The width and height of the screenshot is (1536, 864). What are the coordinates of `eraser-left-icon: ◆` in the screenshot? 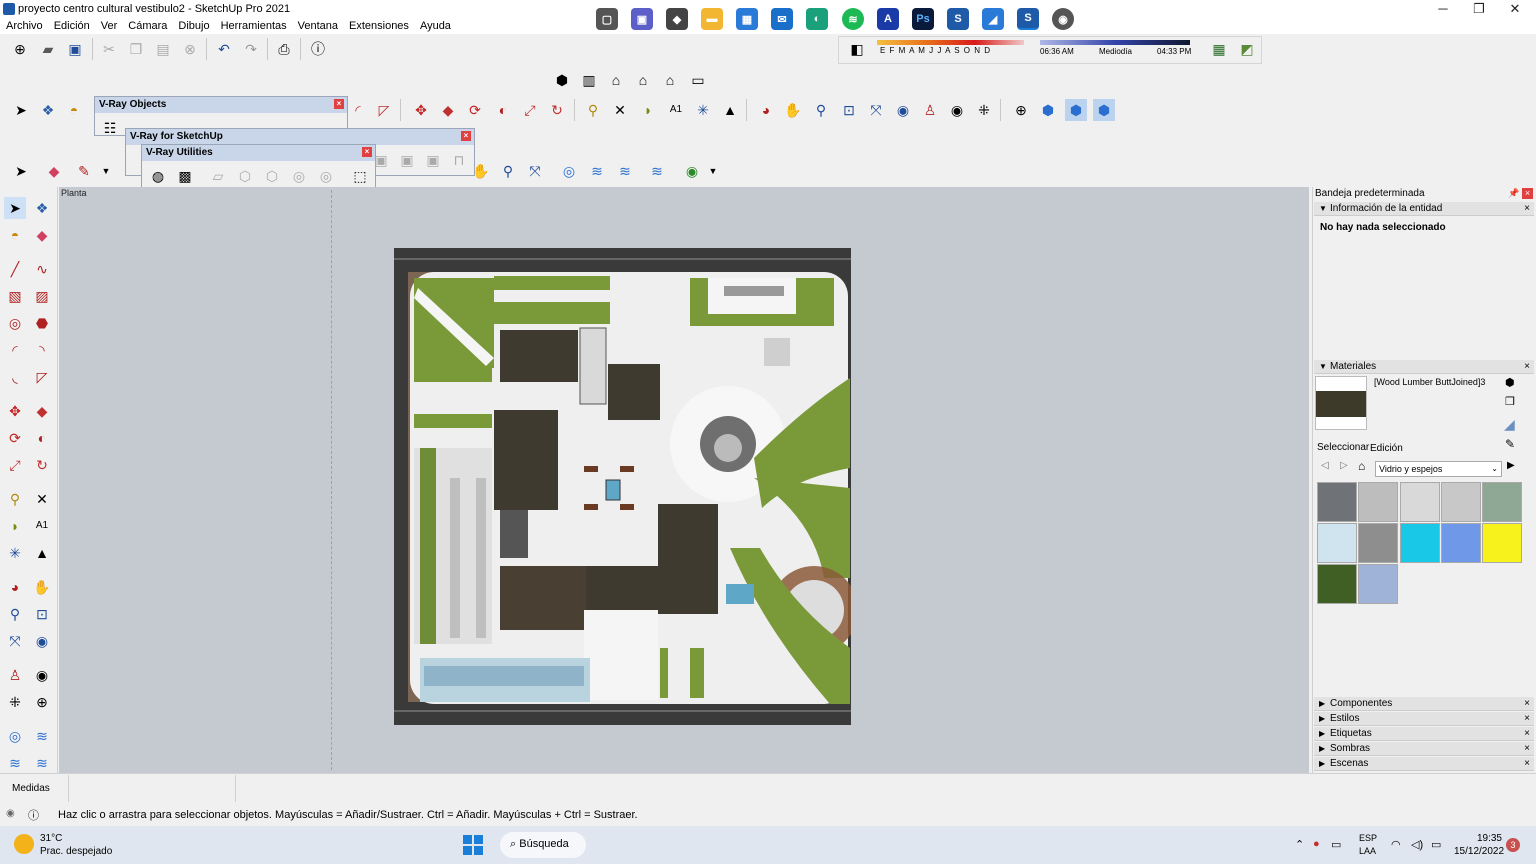 It's located at (42, 235).